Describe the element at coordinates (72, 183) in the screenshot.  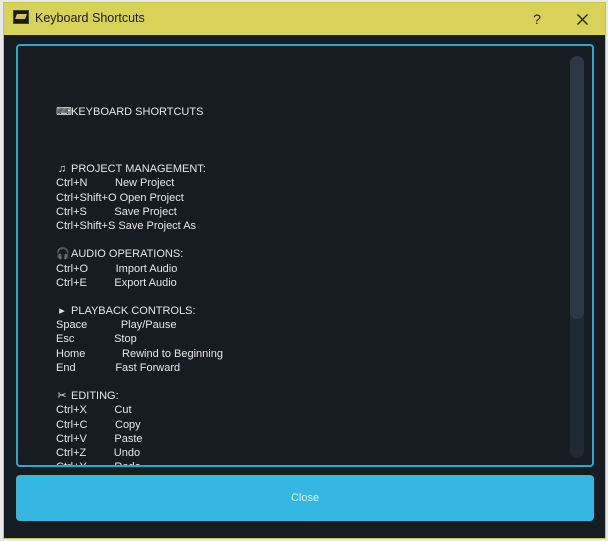
I see `shortcut-keys: Ctrl+N` at that location.